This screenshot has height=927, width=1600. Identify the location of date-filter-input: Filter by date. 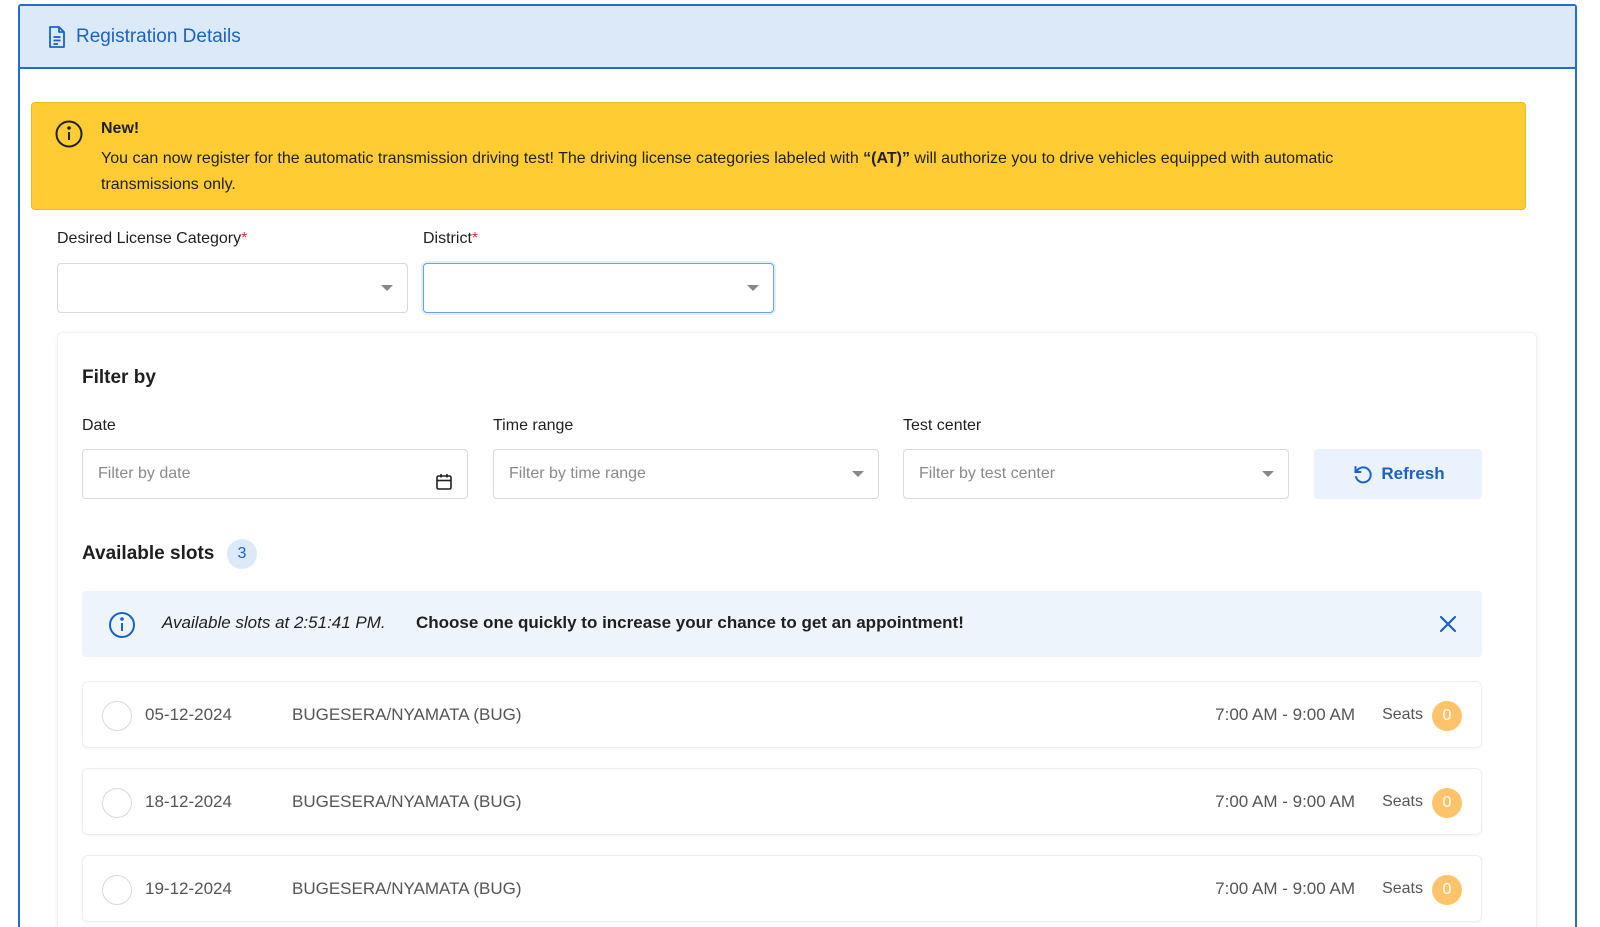
(275, 474).